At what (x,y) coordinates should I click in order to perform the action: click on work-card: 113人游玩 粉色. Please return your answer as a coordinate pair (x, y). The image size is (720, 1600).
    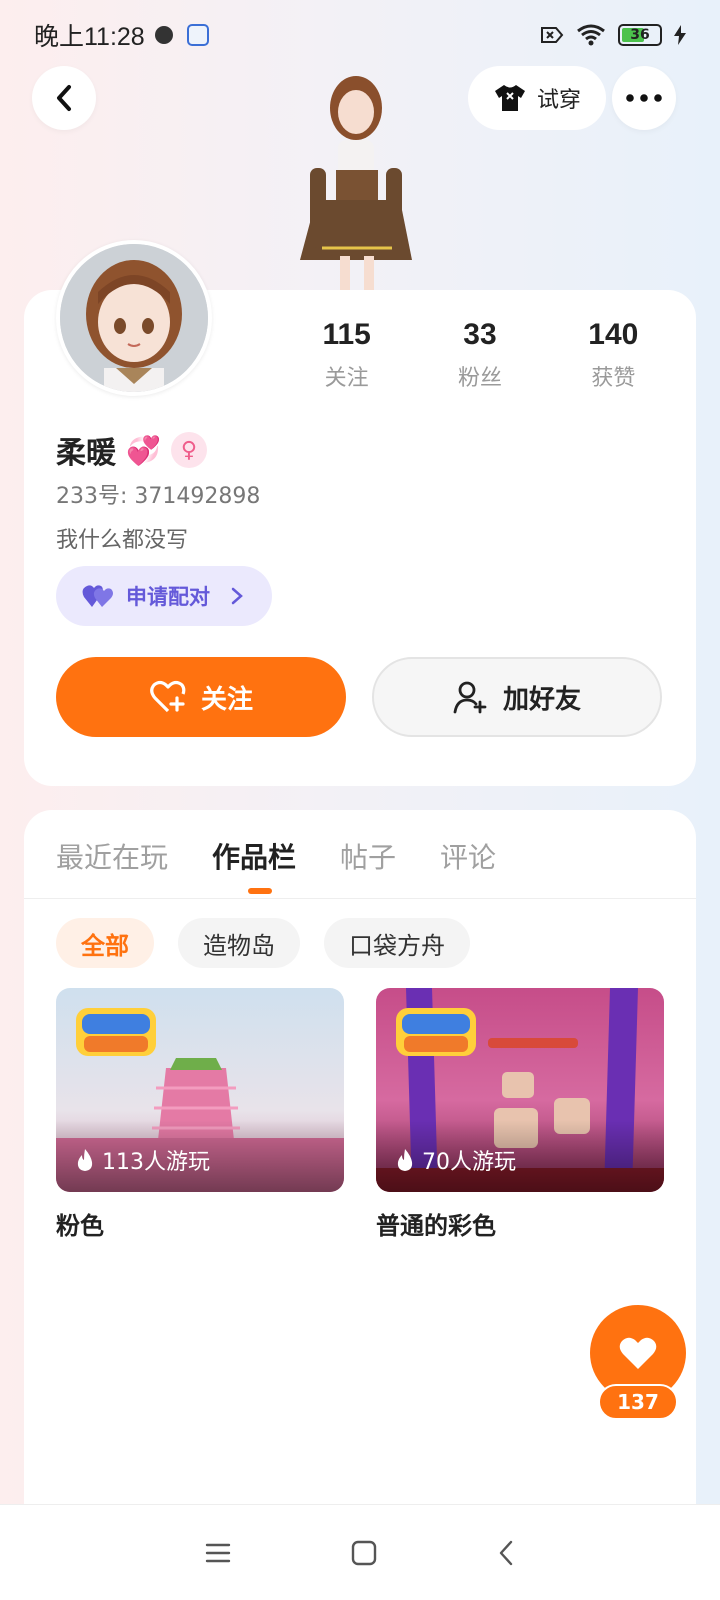
    Looking at the image, I should click on (200, 1114).